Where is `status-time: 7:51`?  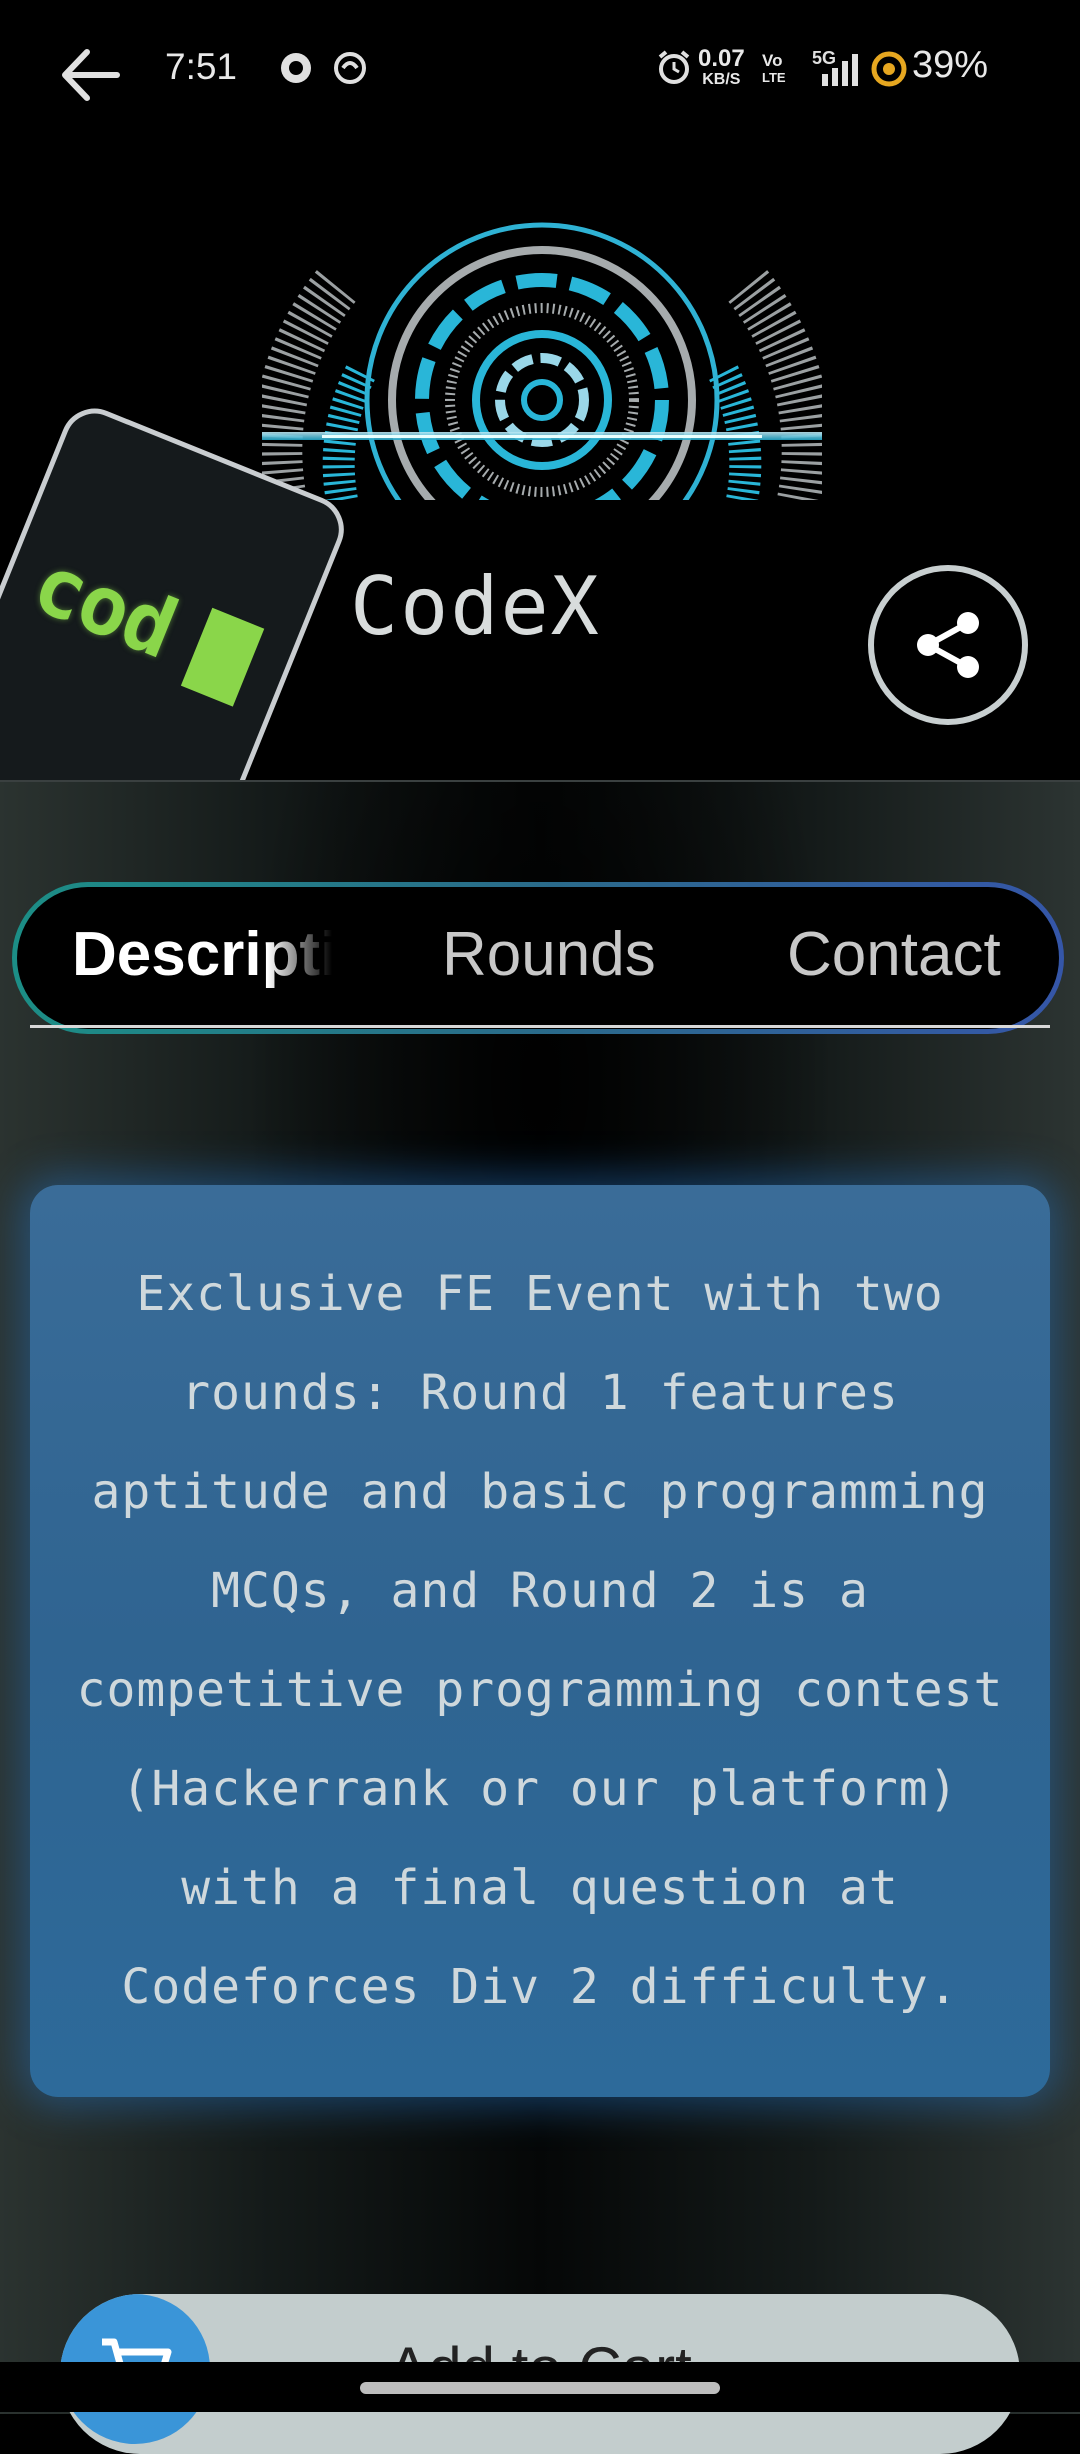 status-time: 7:51 is located at coordinates (201, 66).